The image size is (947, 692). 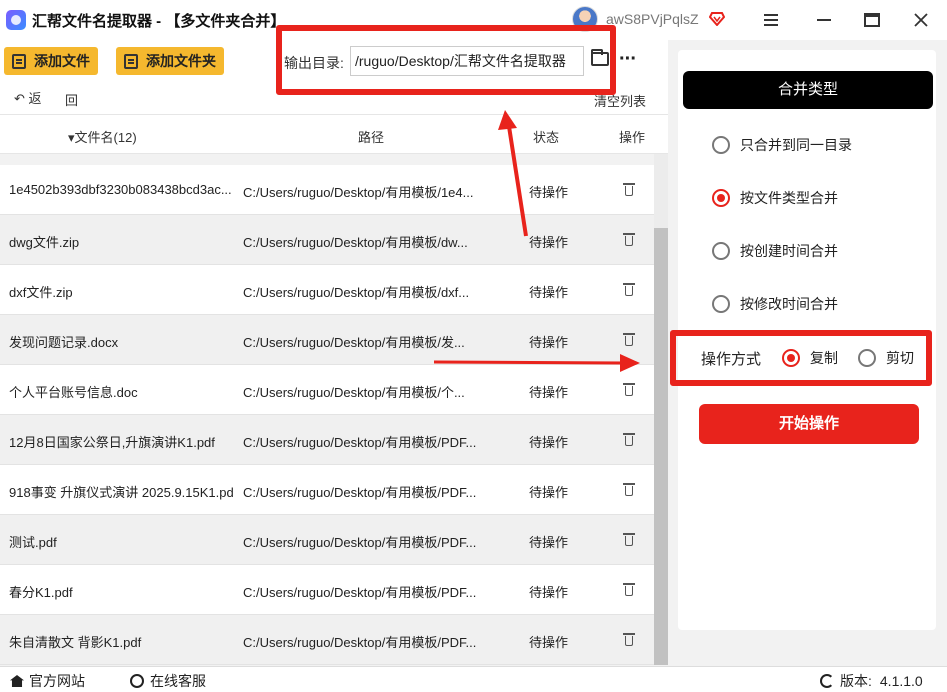 I want to click on username: awS8PVjPqlsZ, so click(x=652, y=19).